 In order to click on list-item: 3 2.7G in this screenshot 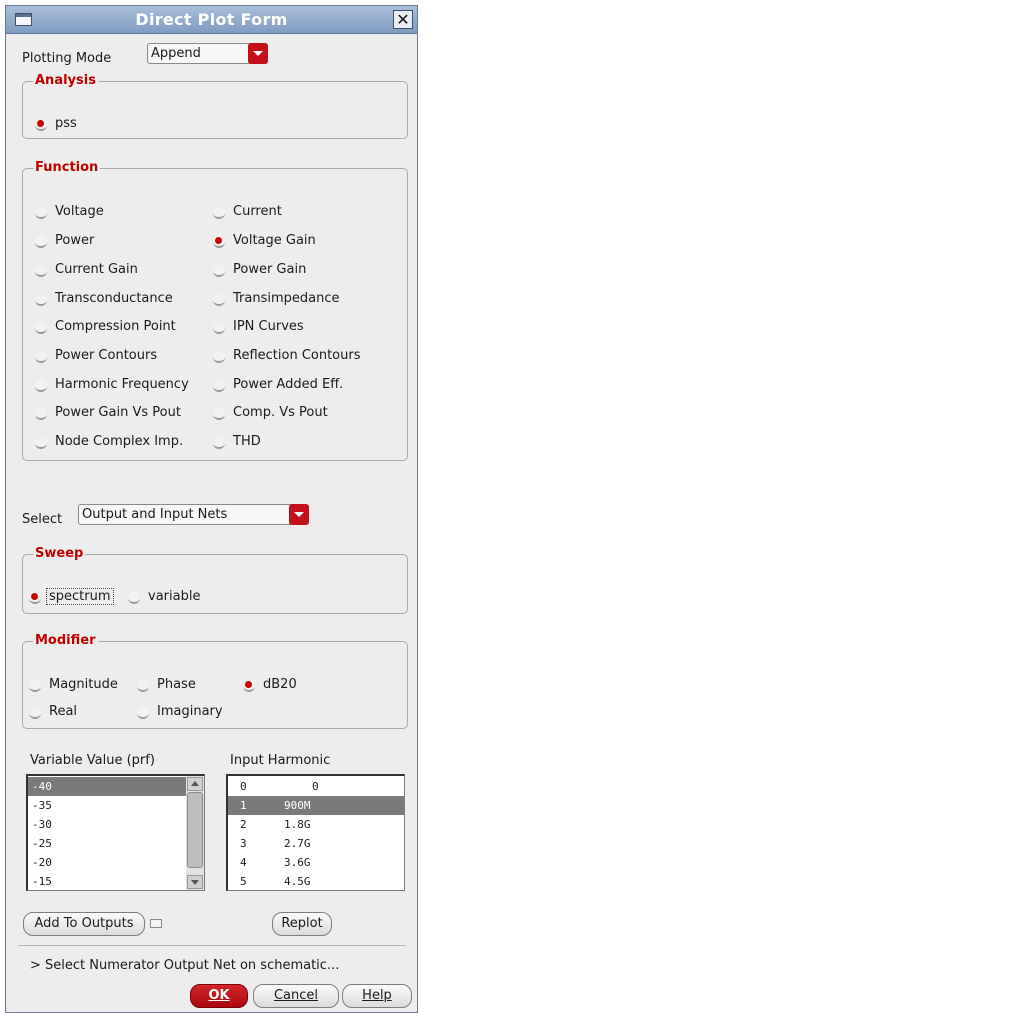, I will do `click(316, 843)`.